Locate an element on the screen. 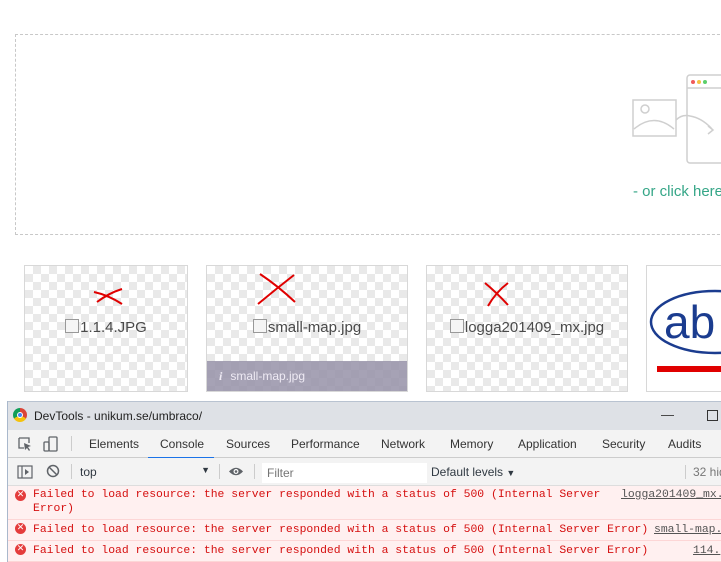  inspect-element-icon is located at coordinates (25, 444).